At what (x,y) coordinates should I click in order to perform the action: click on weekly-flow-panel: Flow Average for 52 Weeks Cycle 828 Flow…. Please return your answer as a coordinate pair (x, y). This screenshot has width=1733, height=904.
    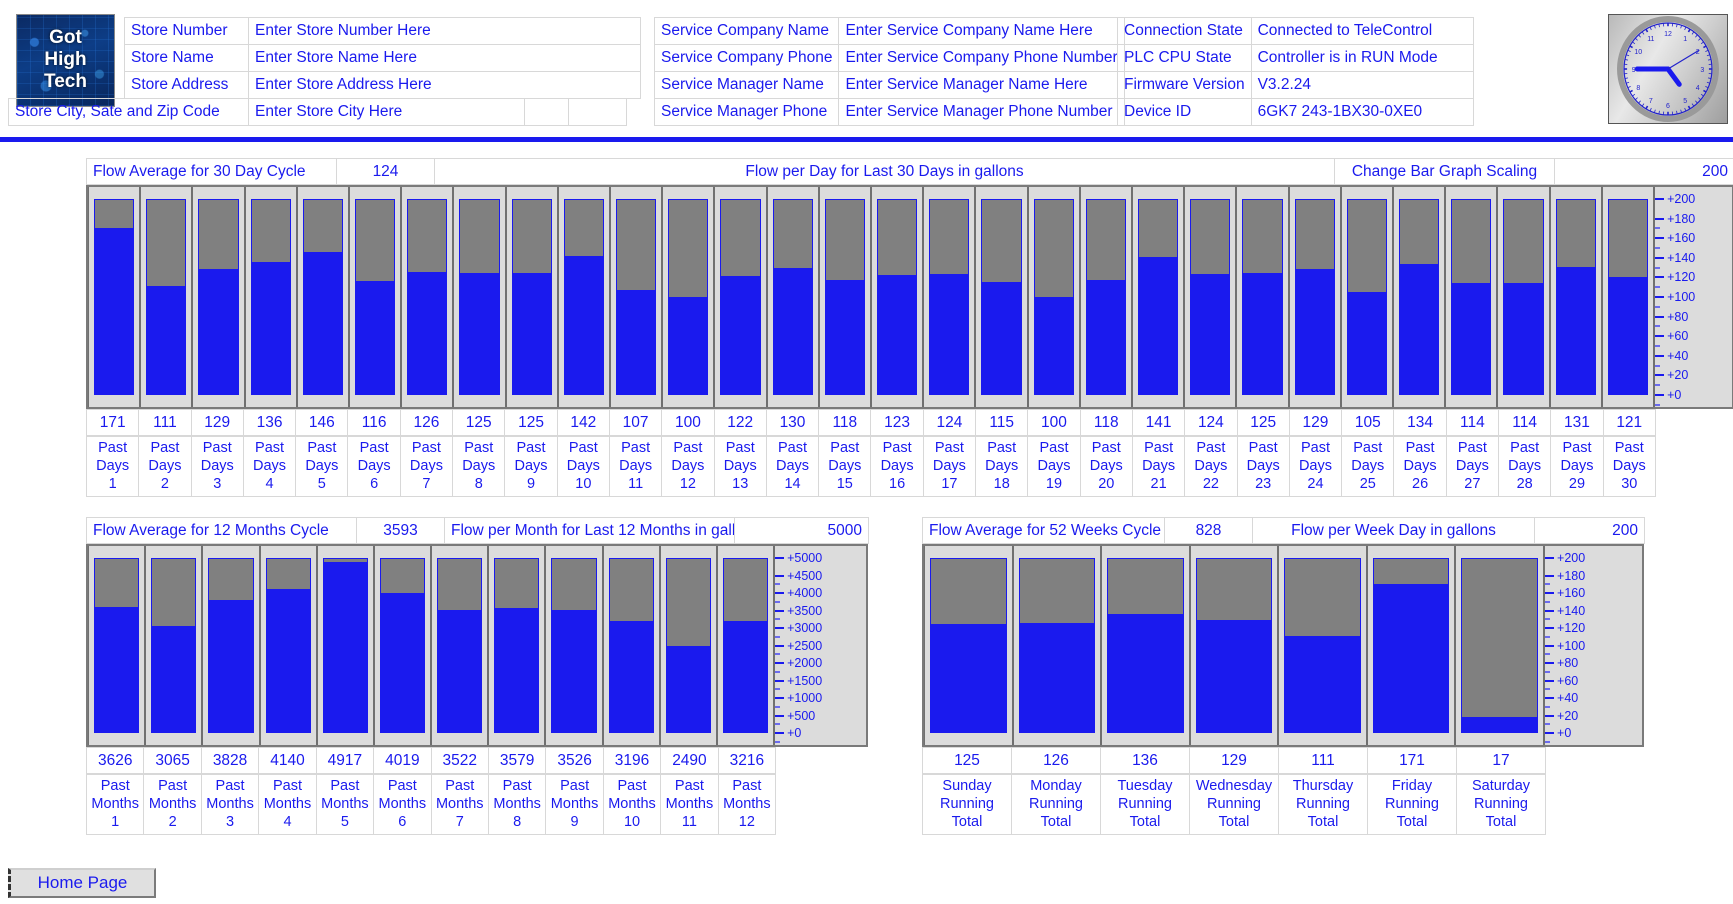
    Looking at the image, I should click on (1283, 676).